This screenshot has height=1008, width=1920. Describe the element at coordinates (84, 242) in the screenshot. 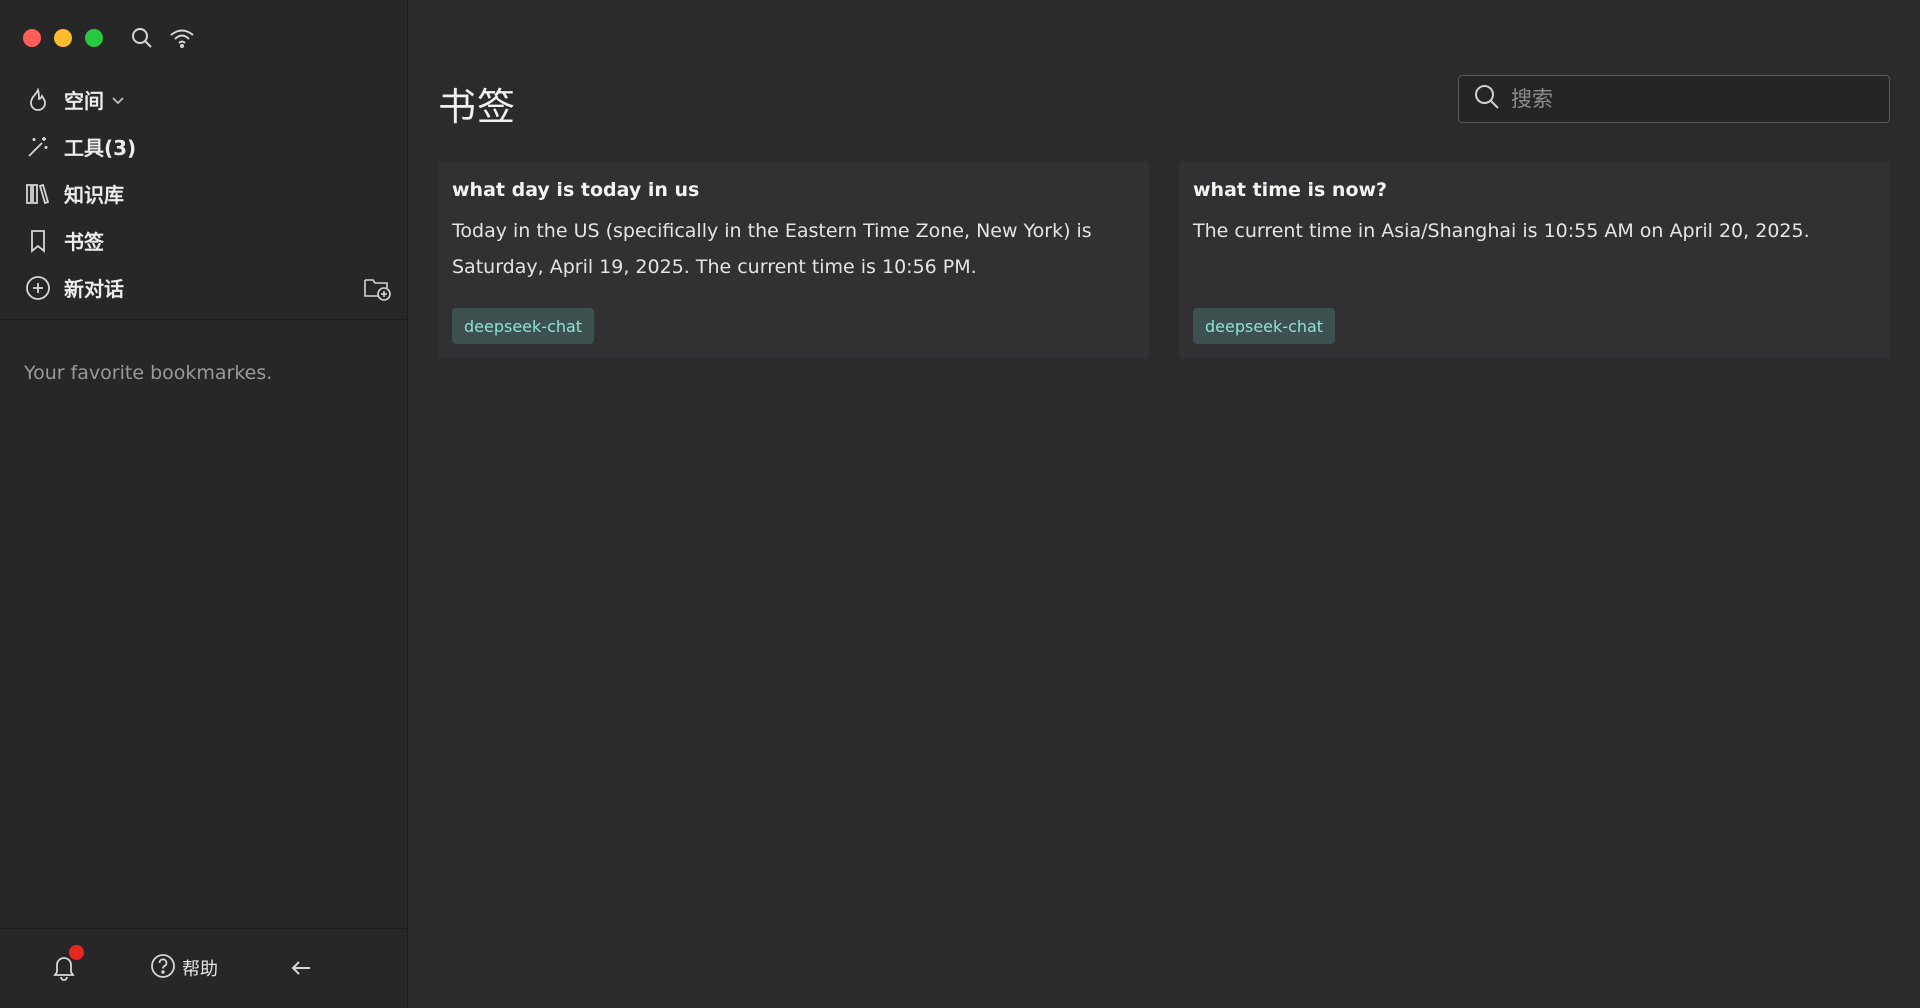

I see `sidebar-item-label: 书签` at that location.